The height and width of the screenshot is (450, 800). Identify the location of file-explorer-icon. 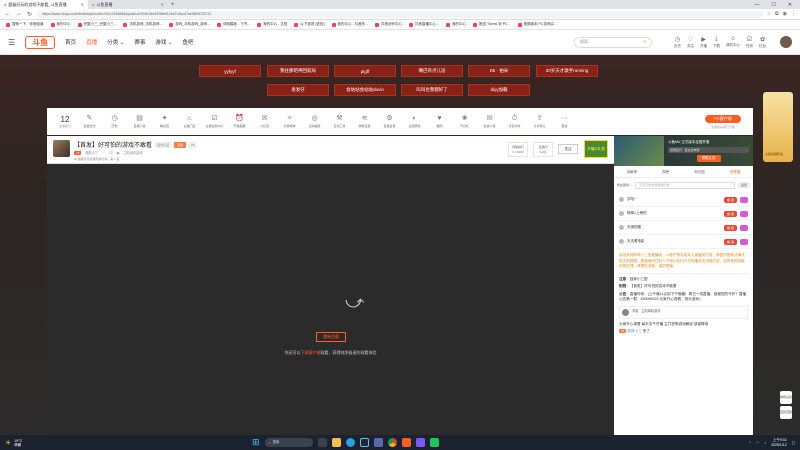
(336, 442).